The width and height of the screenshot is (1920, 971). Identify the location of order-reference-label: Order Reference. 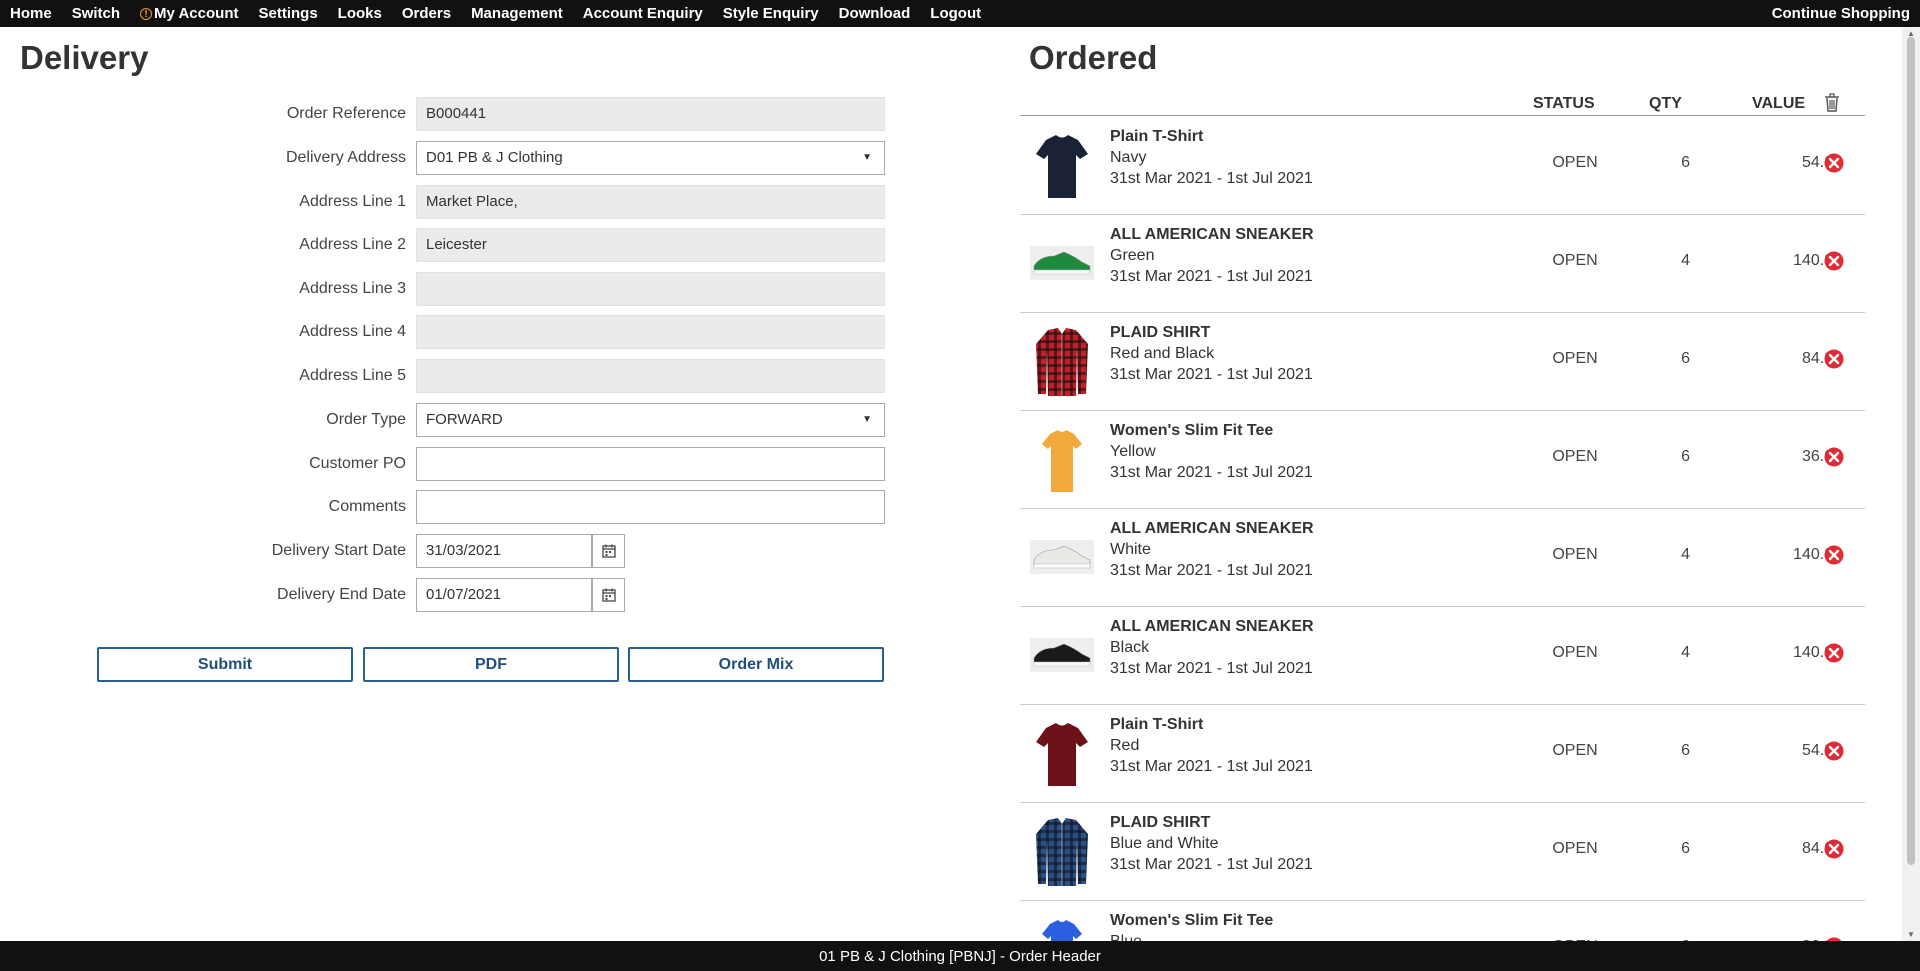
(346, 113).